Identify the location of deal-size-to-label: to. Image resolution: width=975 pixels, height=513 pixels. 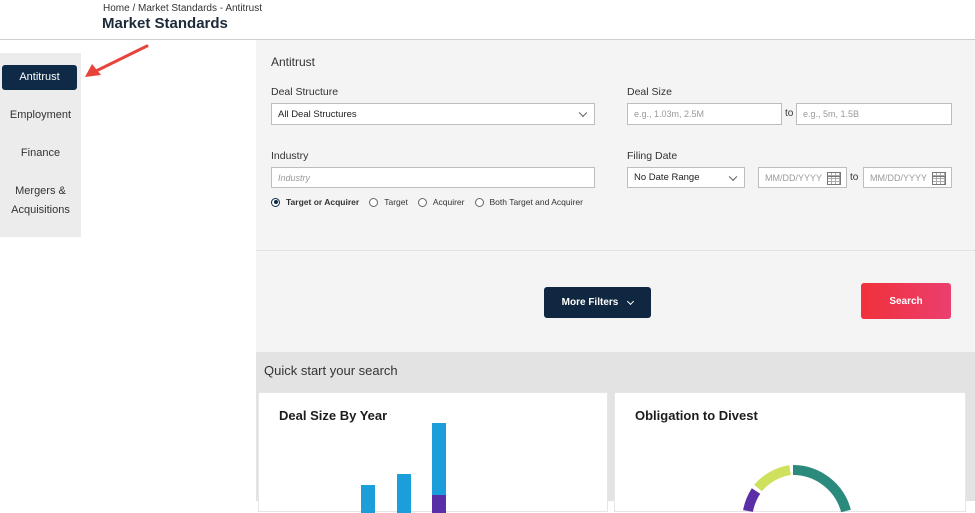
(789, 113).